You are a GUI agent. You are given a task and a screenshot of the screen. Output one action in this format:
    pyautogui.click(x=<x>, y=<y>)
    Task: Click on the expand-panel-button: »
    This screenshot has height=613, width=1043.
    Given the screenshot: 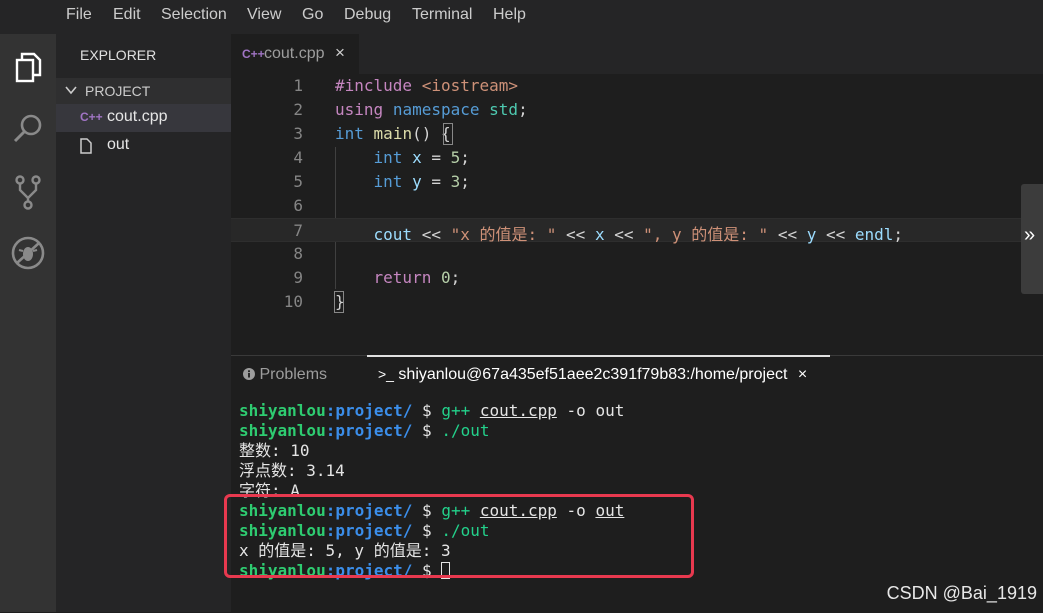 What is the action you would take?
    pyautogui.click(x=1032, y=239)
    